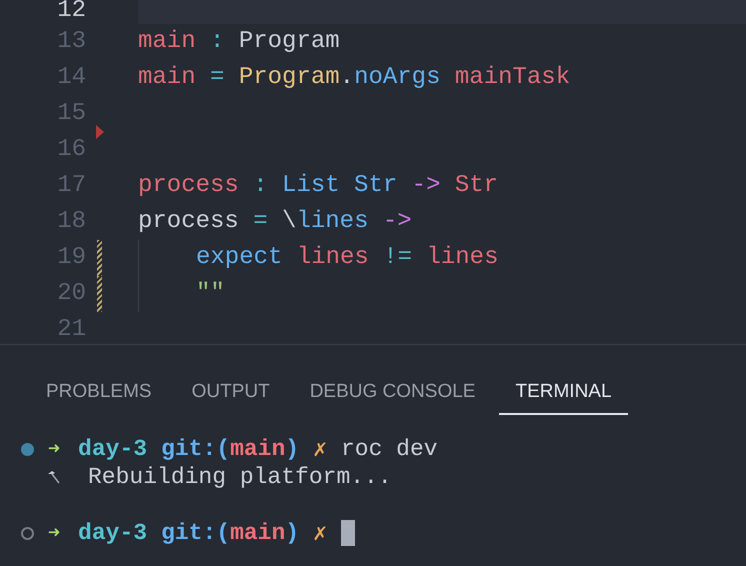 The width and height of the screenshot is (746, 566). I want to click on panel-tab: DEBUG CONSOLE, so click(393, 395).